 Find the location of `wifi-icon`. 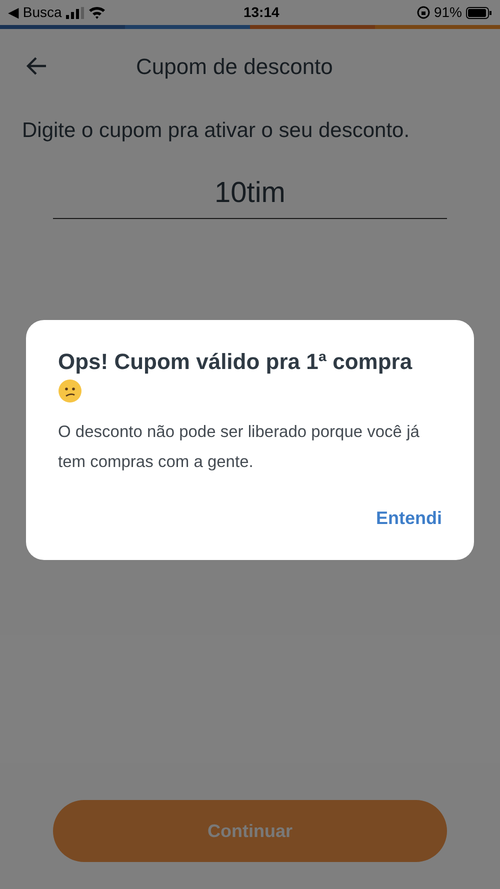

wifi-icon is located at coordinates (97, 12).